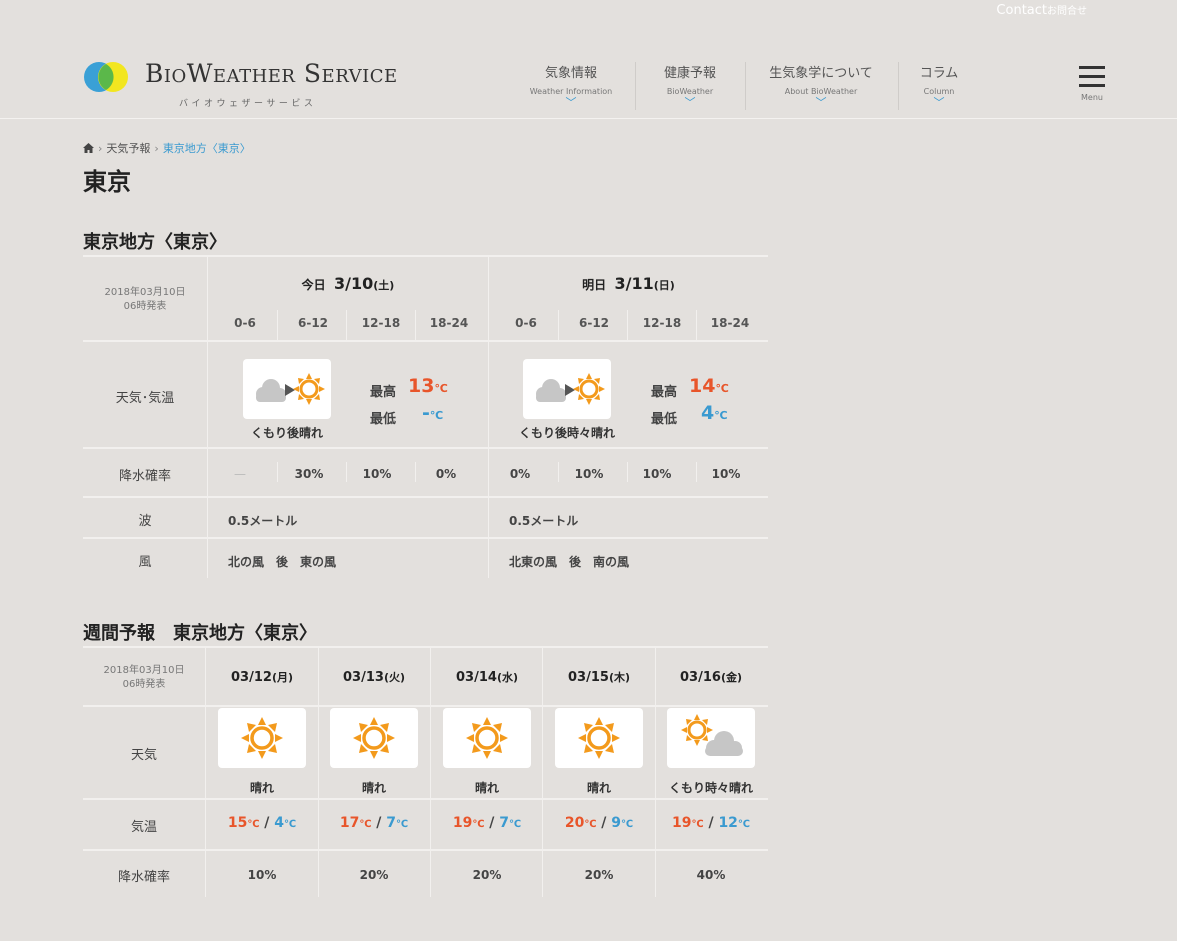 The width and height of the screenshot is (1177, 941). I want to click on menu-button: Menu, so click(1092, 84).